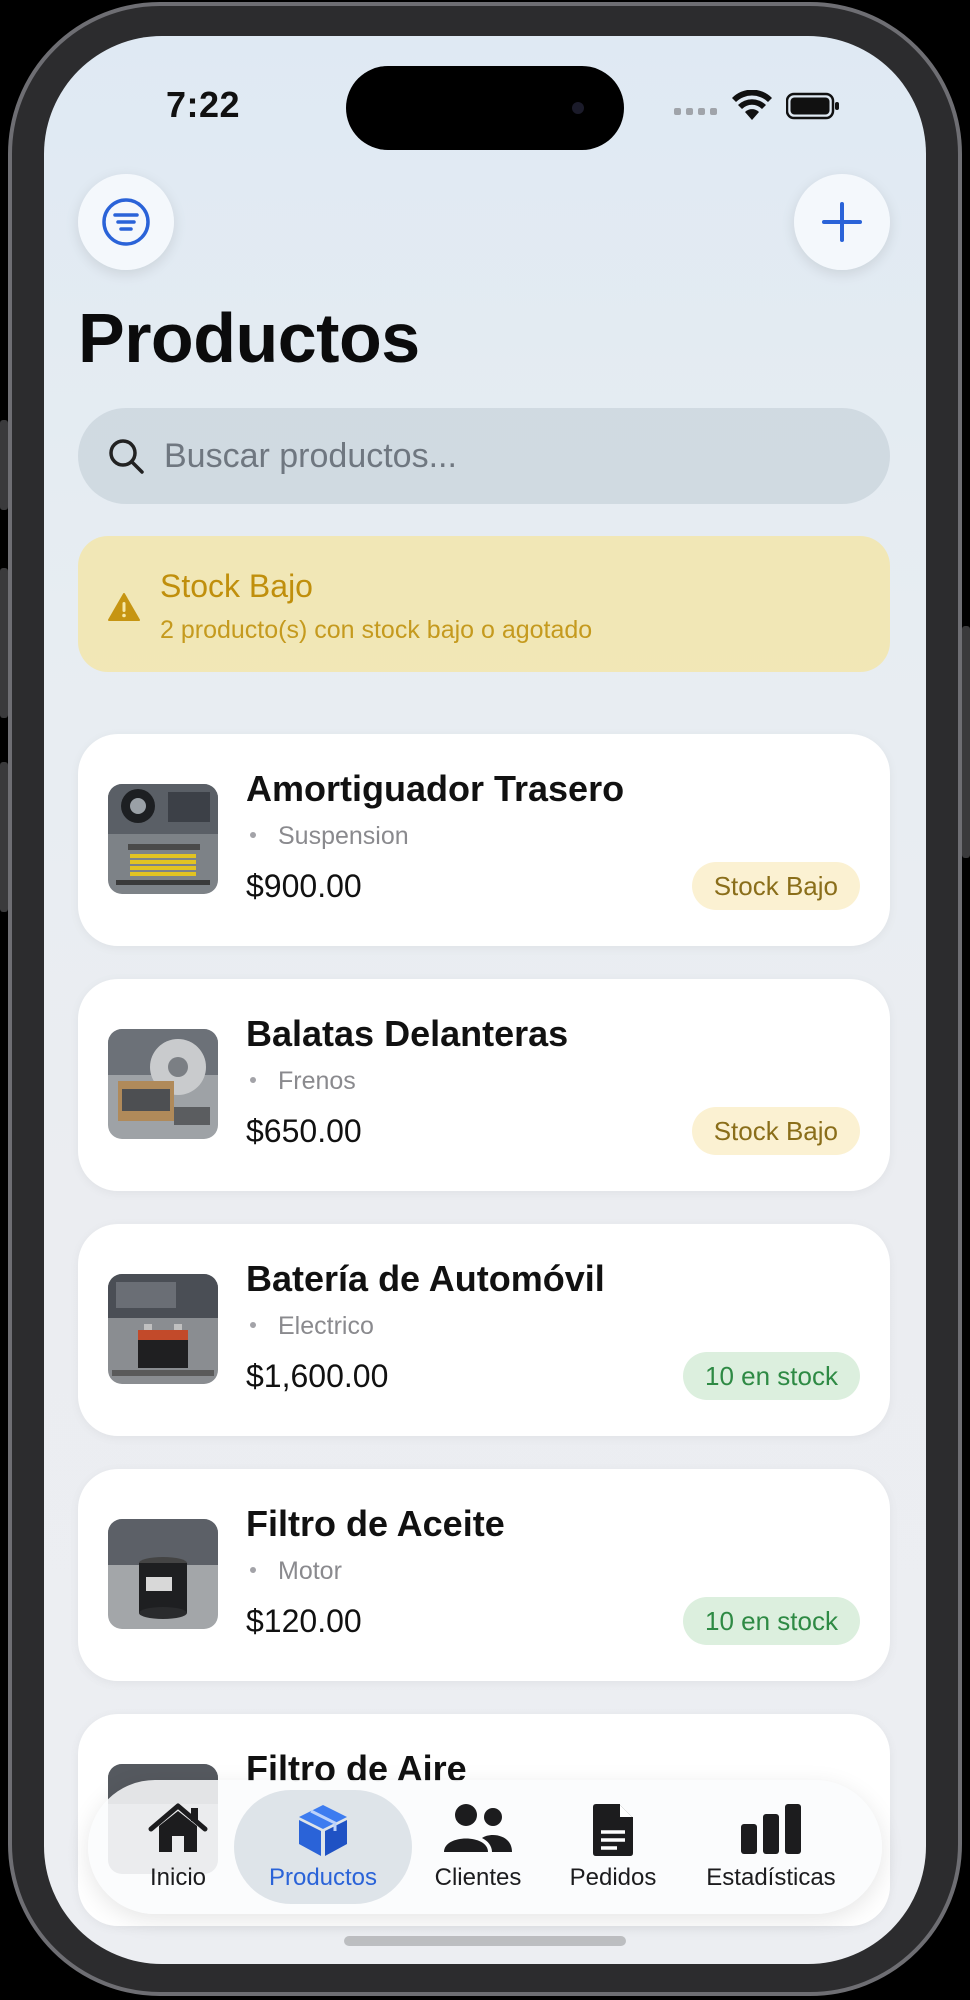 The height and width of the screenshot is (2000, 970). What do you see at coordinates (504, 456) in the screenshot?
I see `search-input` at bounding box center [504, 456].